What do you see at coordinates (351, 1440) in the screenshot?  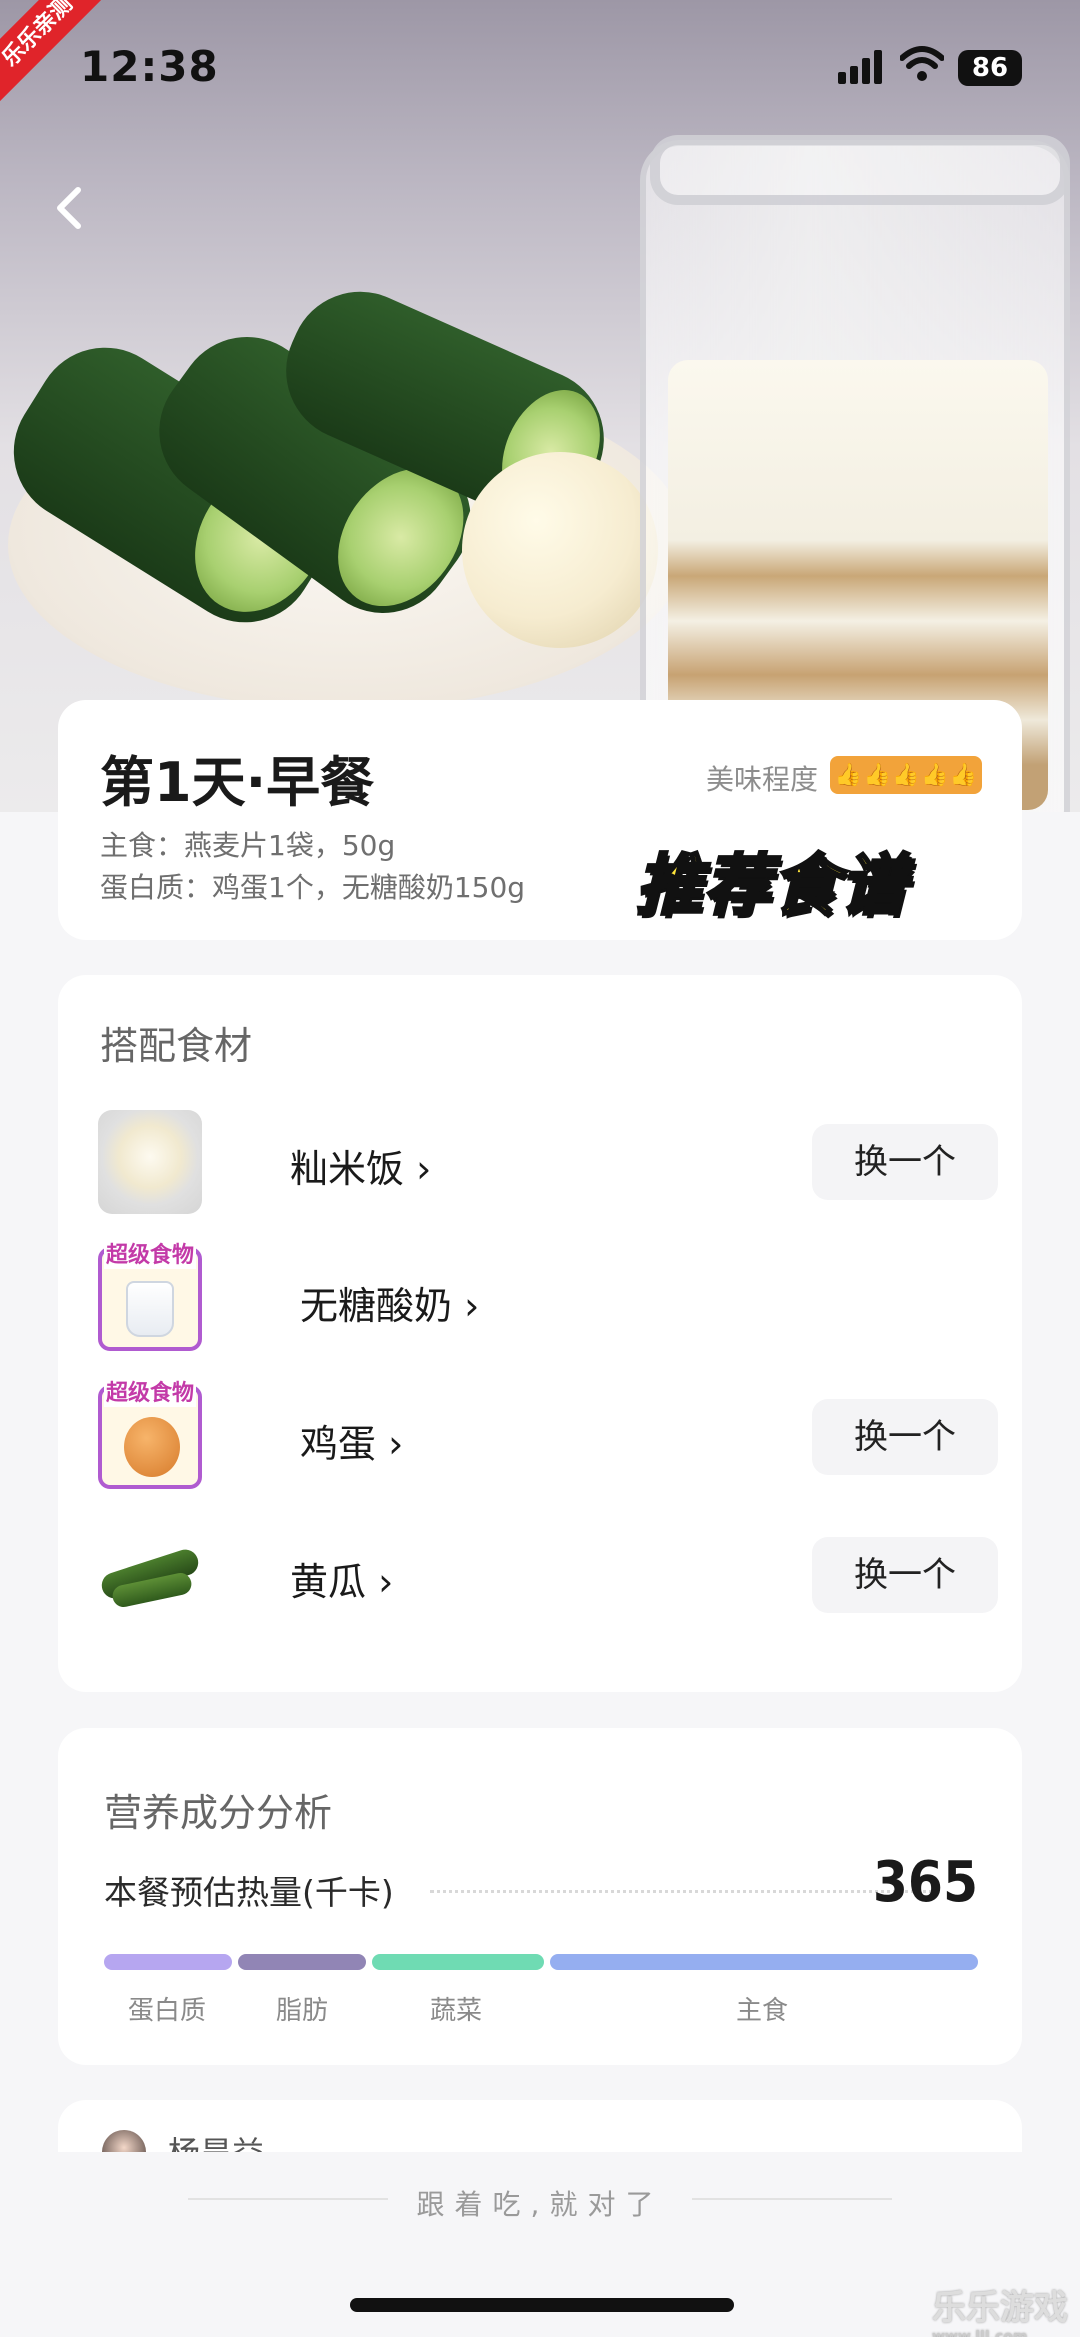 I see `ingredient-name: 鸡蛋 ›` at bounding box center [351, 1440].